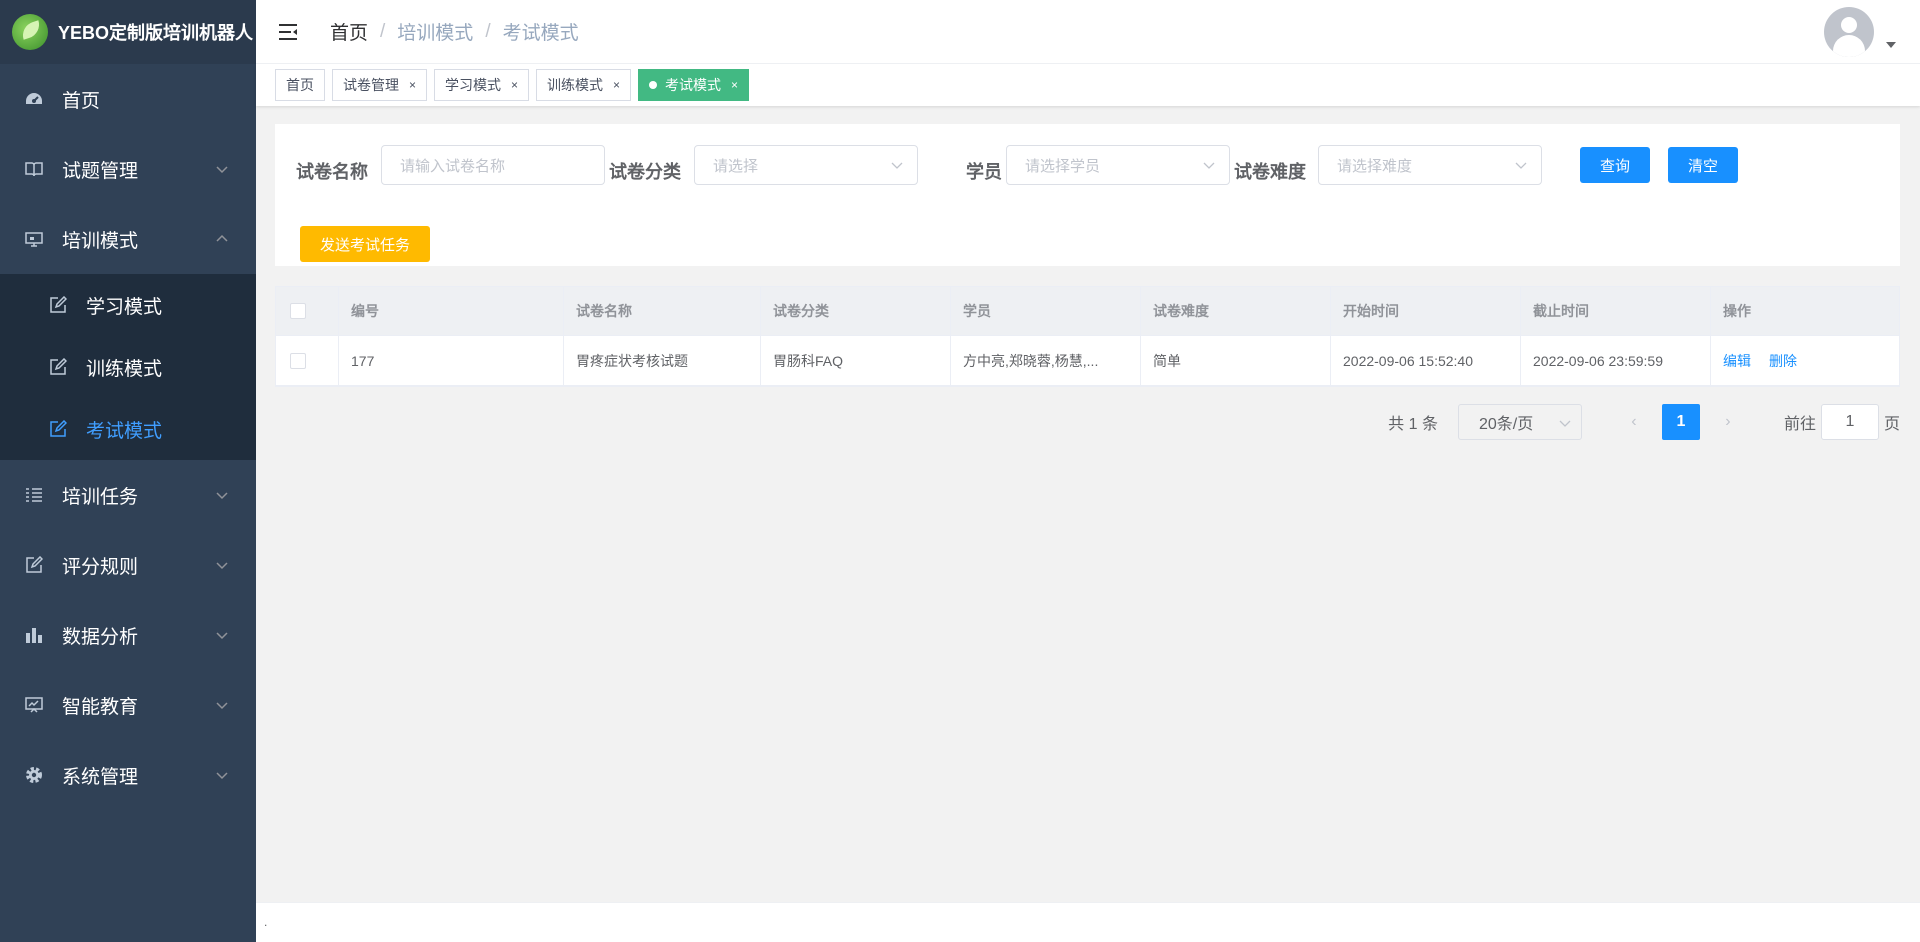 The image size is (1920, 942). I want to click on breadcrumb-item: 培训模式, so click(435, 31).